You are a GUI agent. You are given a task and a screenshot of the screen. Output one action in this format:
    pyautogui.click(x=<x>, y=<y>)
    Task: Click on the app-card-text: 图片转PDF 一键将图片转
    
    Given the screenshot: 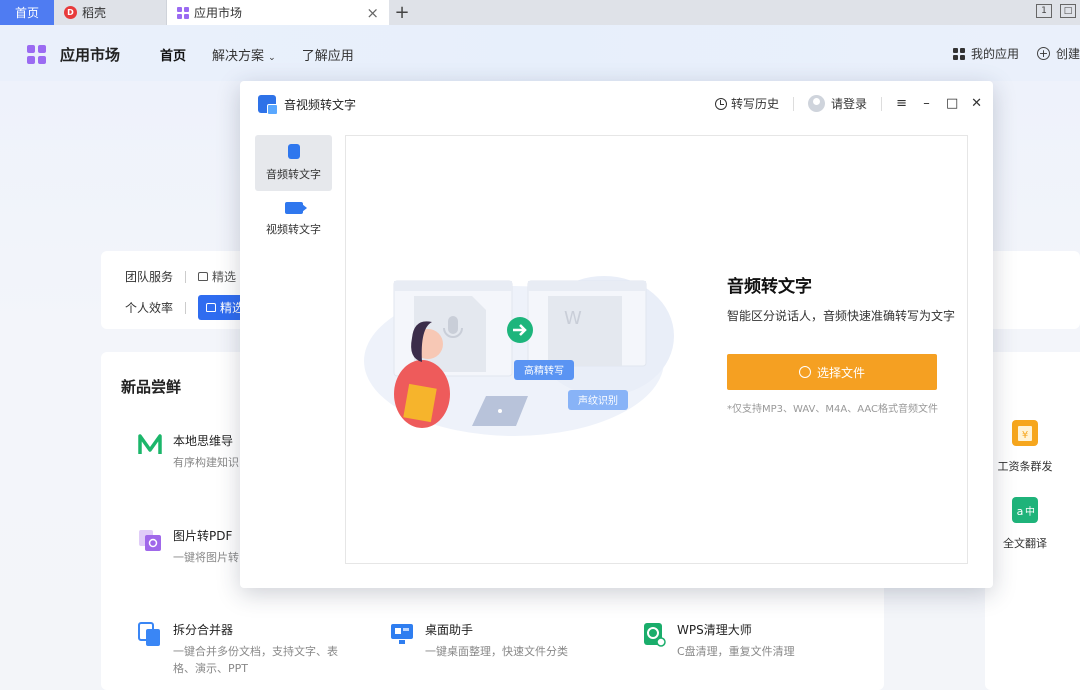 What is the action you would take?
    pyautogui.click(x=206, y=546)
    